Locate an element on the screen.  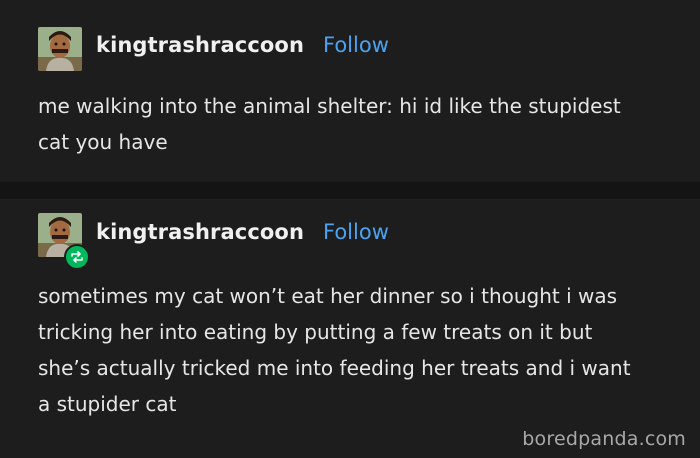
reblog-icon is located at coordinates (77, 257).